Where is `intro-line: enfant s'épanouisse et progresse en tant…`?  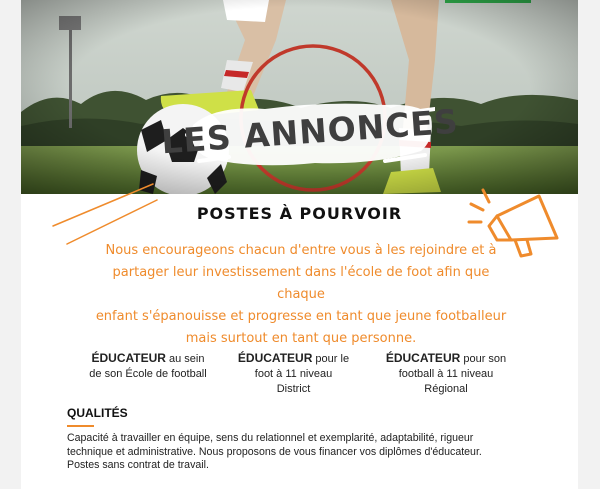
intro-line: enfant s'épanouisse et progresse en tant… is located at coordinates (301, 316).